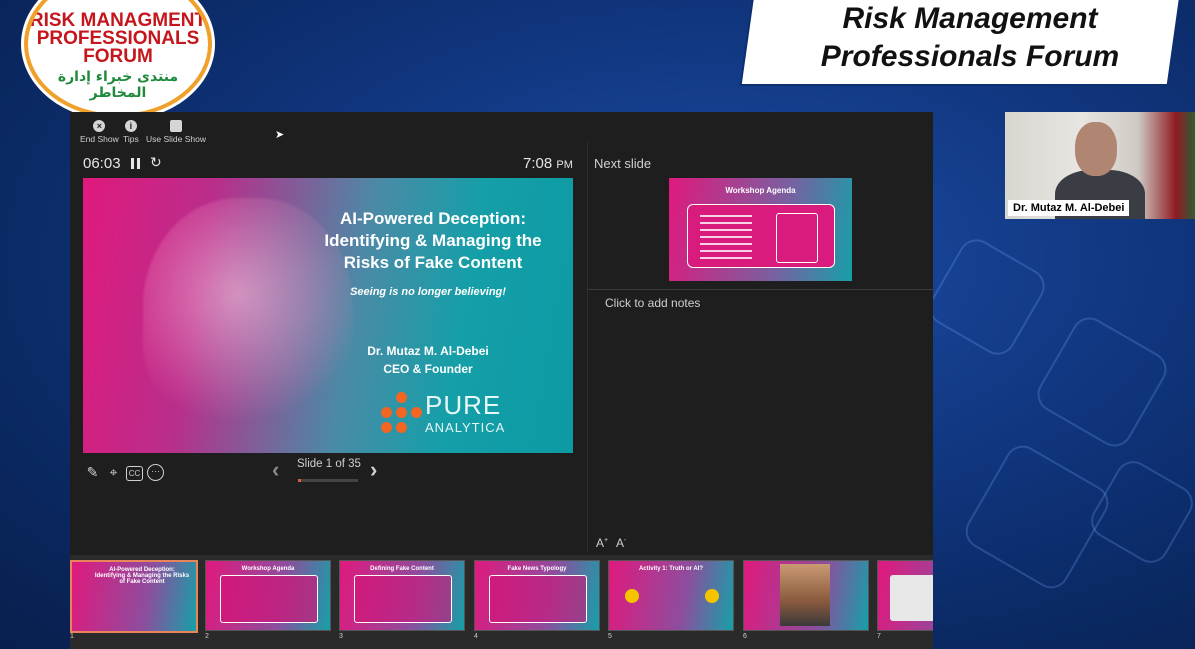 The image size is (1195, 649). Describe the element at coordinates (92, 472) in the screenshot. I see `pen-icon: ✎` at that location.